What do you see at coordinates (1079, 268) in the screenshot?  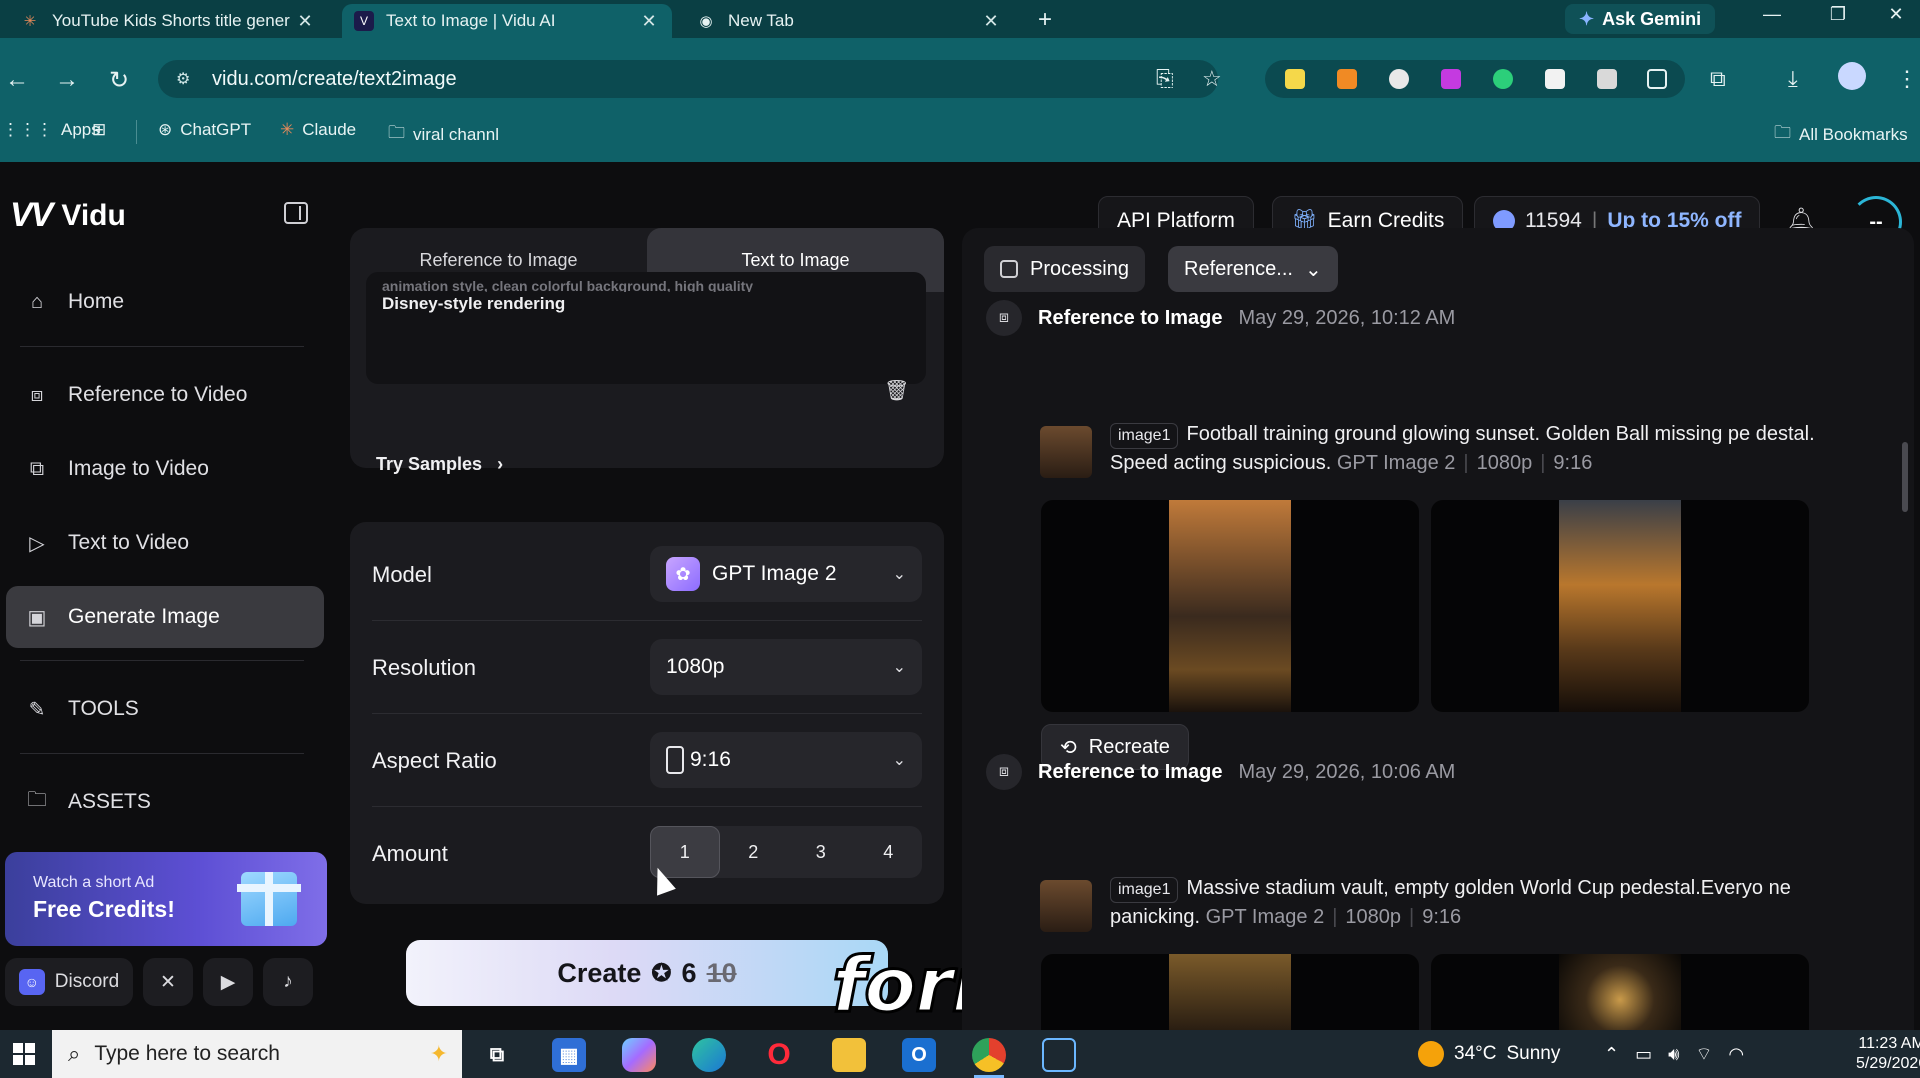 I see `processing-label: Processing` at bounding box center [1079, 268].